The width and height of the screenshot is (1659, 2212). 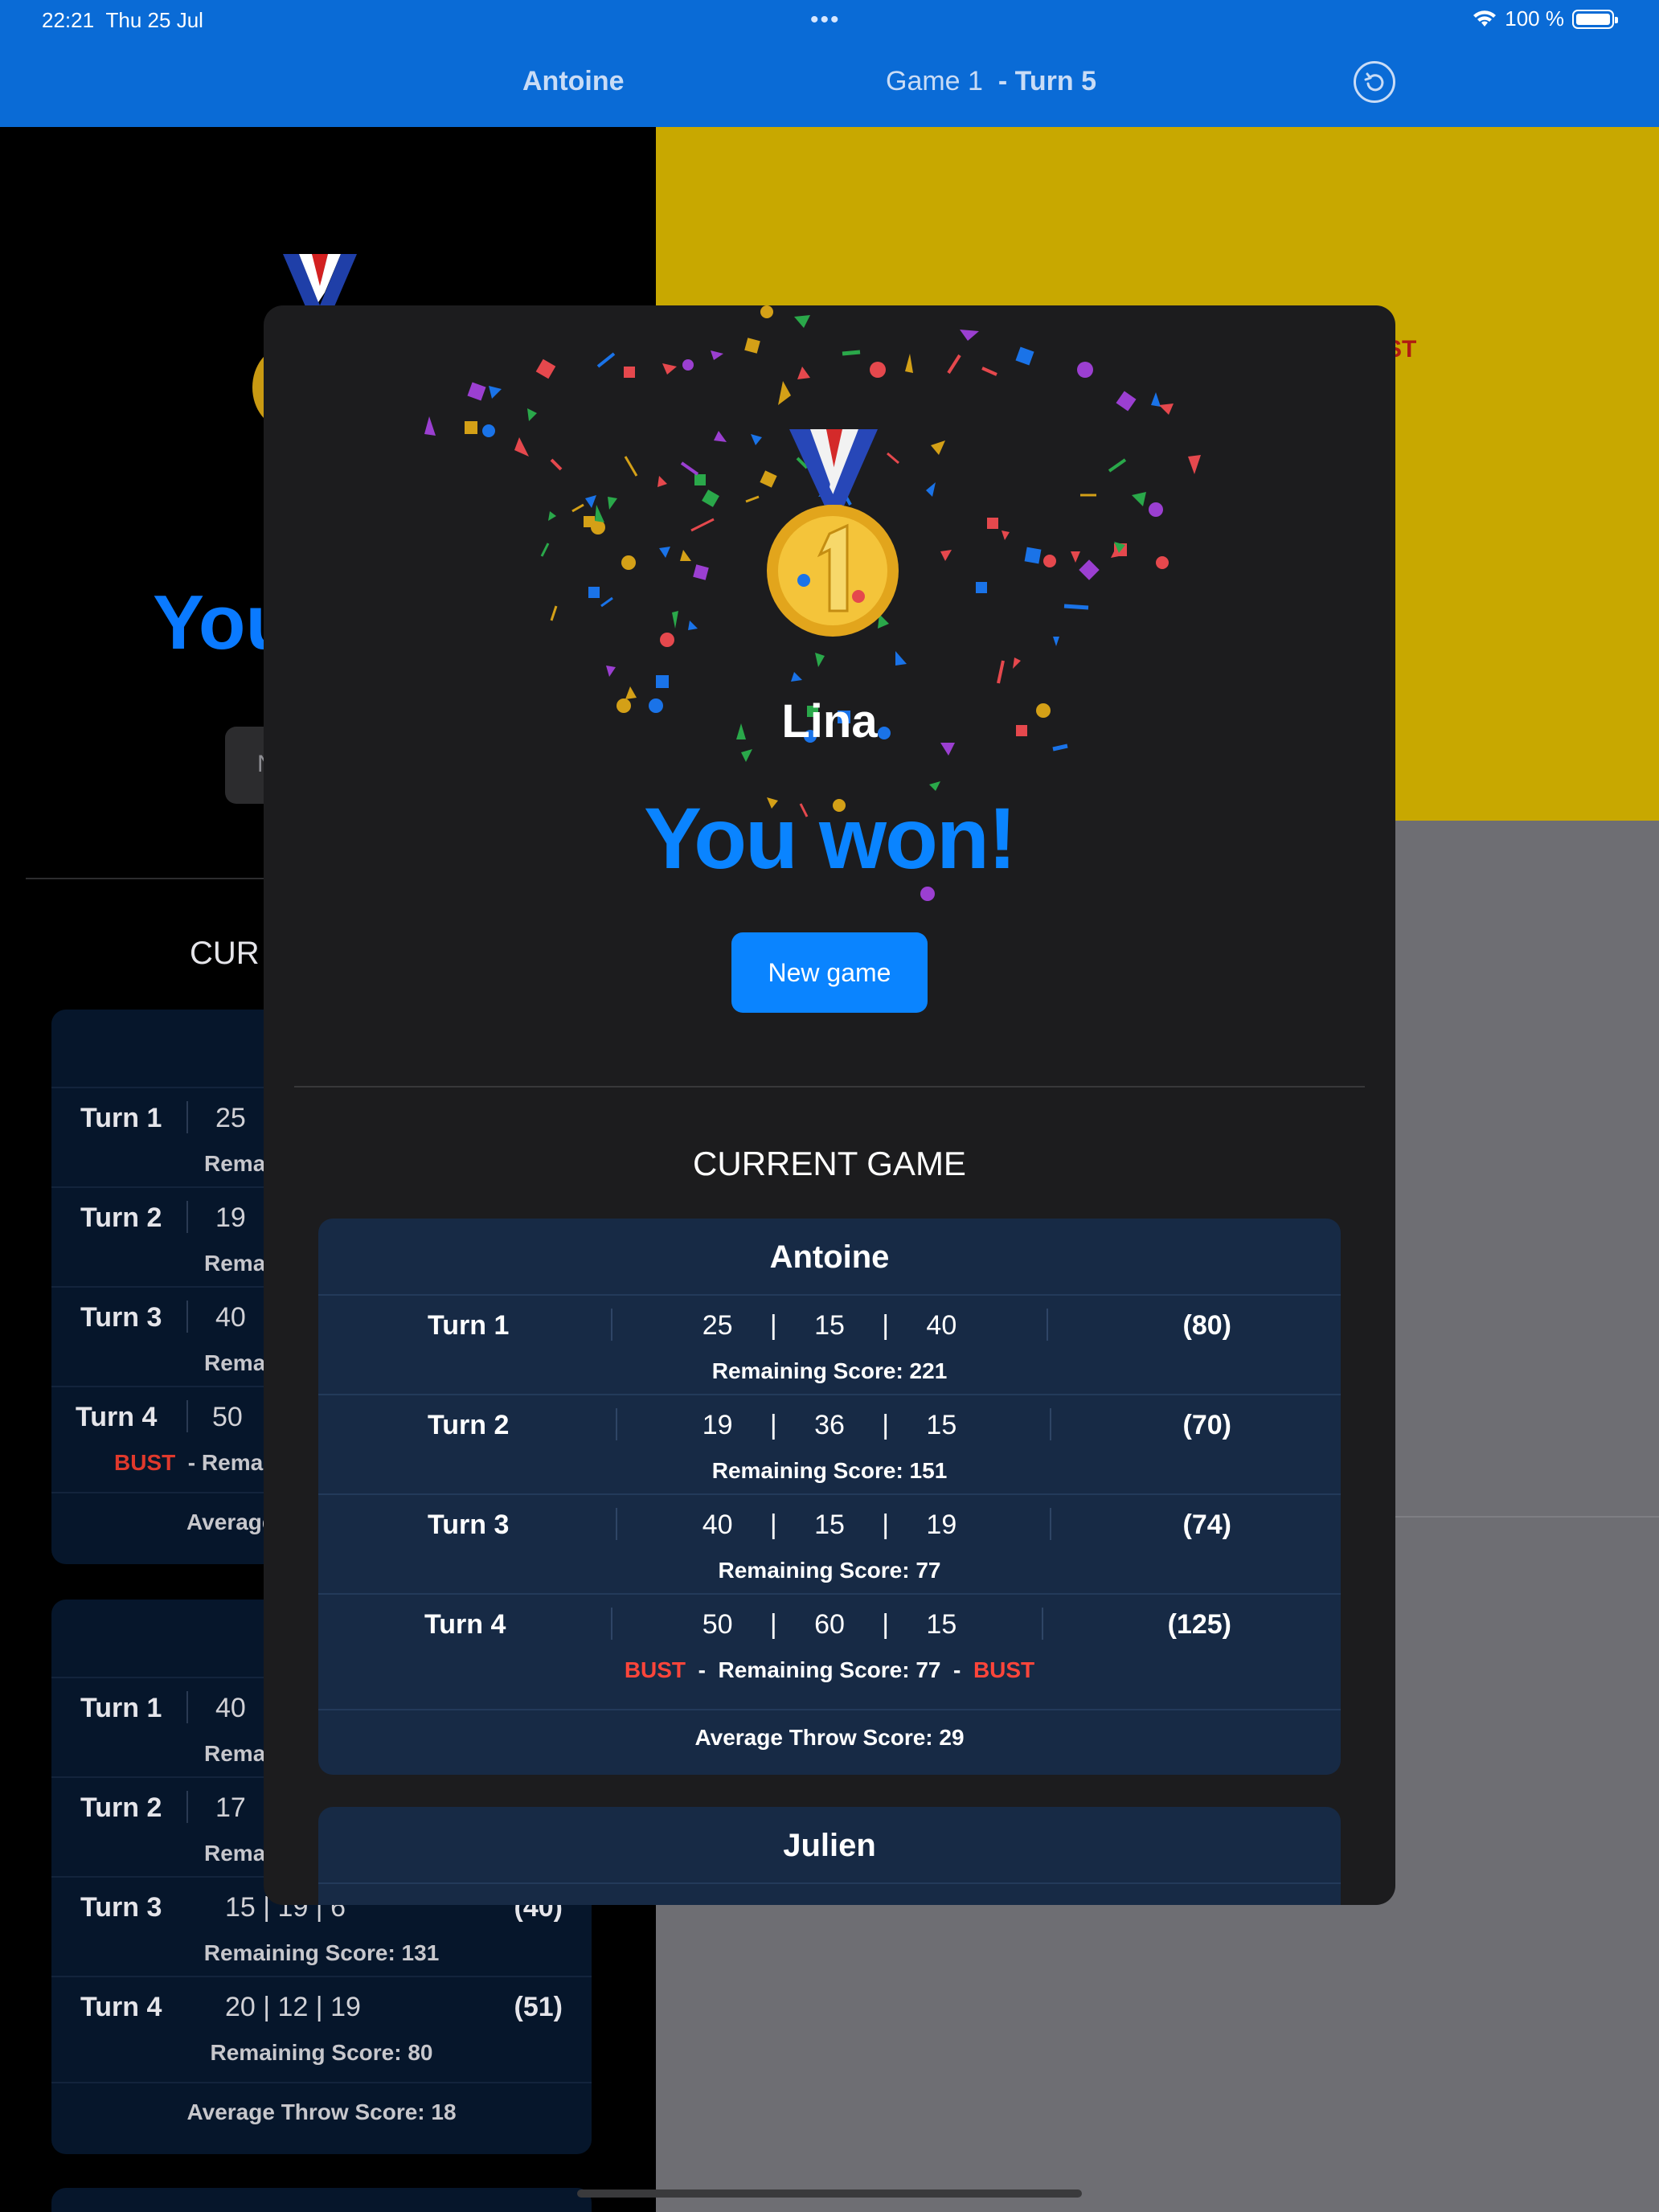 What do you see at coordinates (829, 1845) in the screenshot?
I see `player-name: Julien` at bounding box center [829, 1845].